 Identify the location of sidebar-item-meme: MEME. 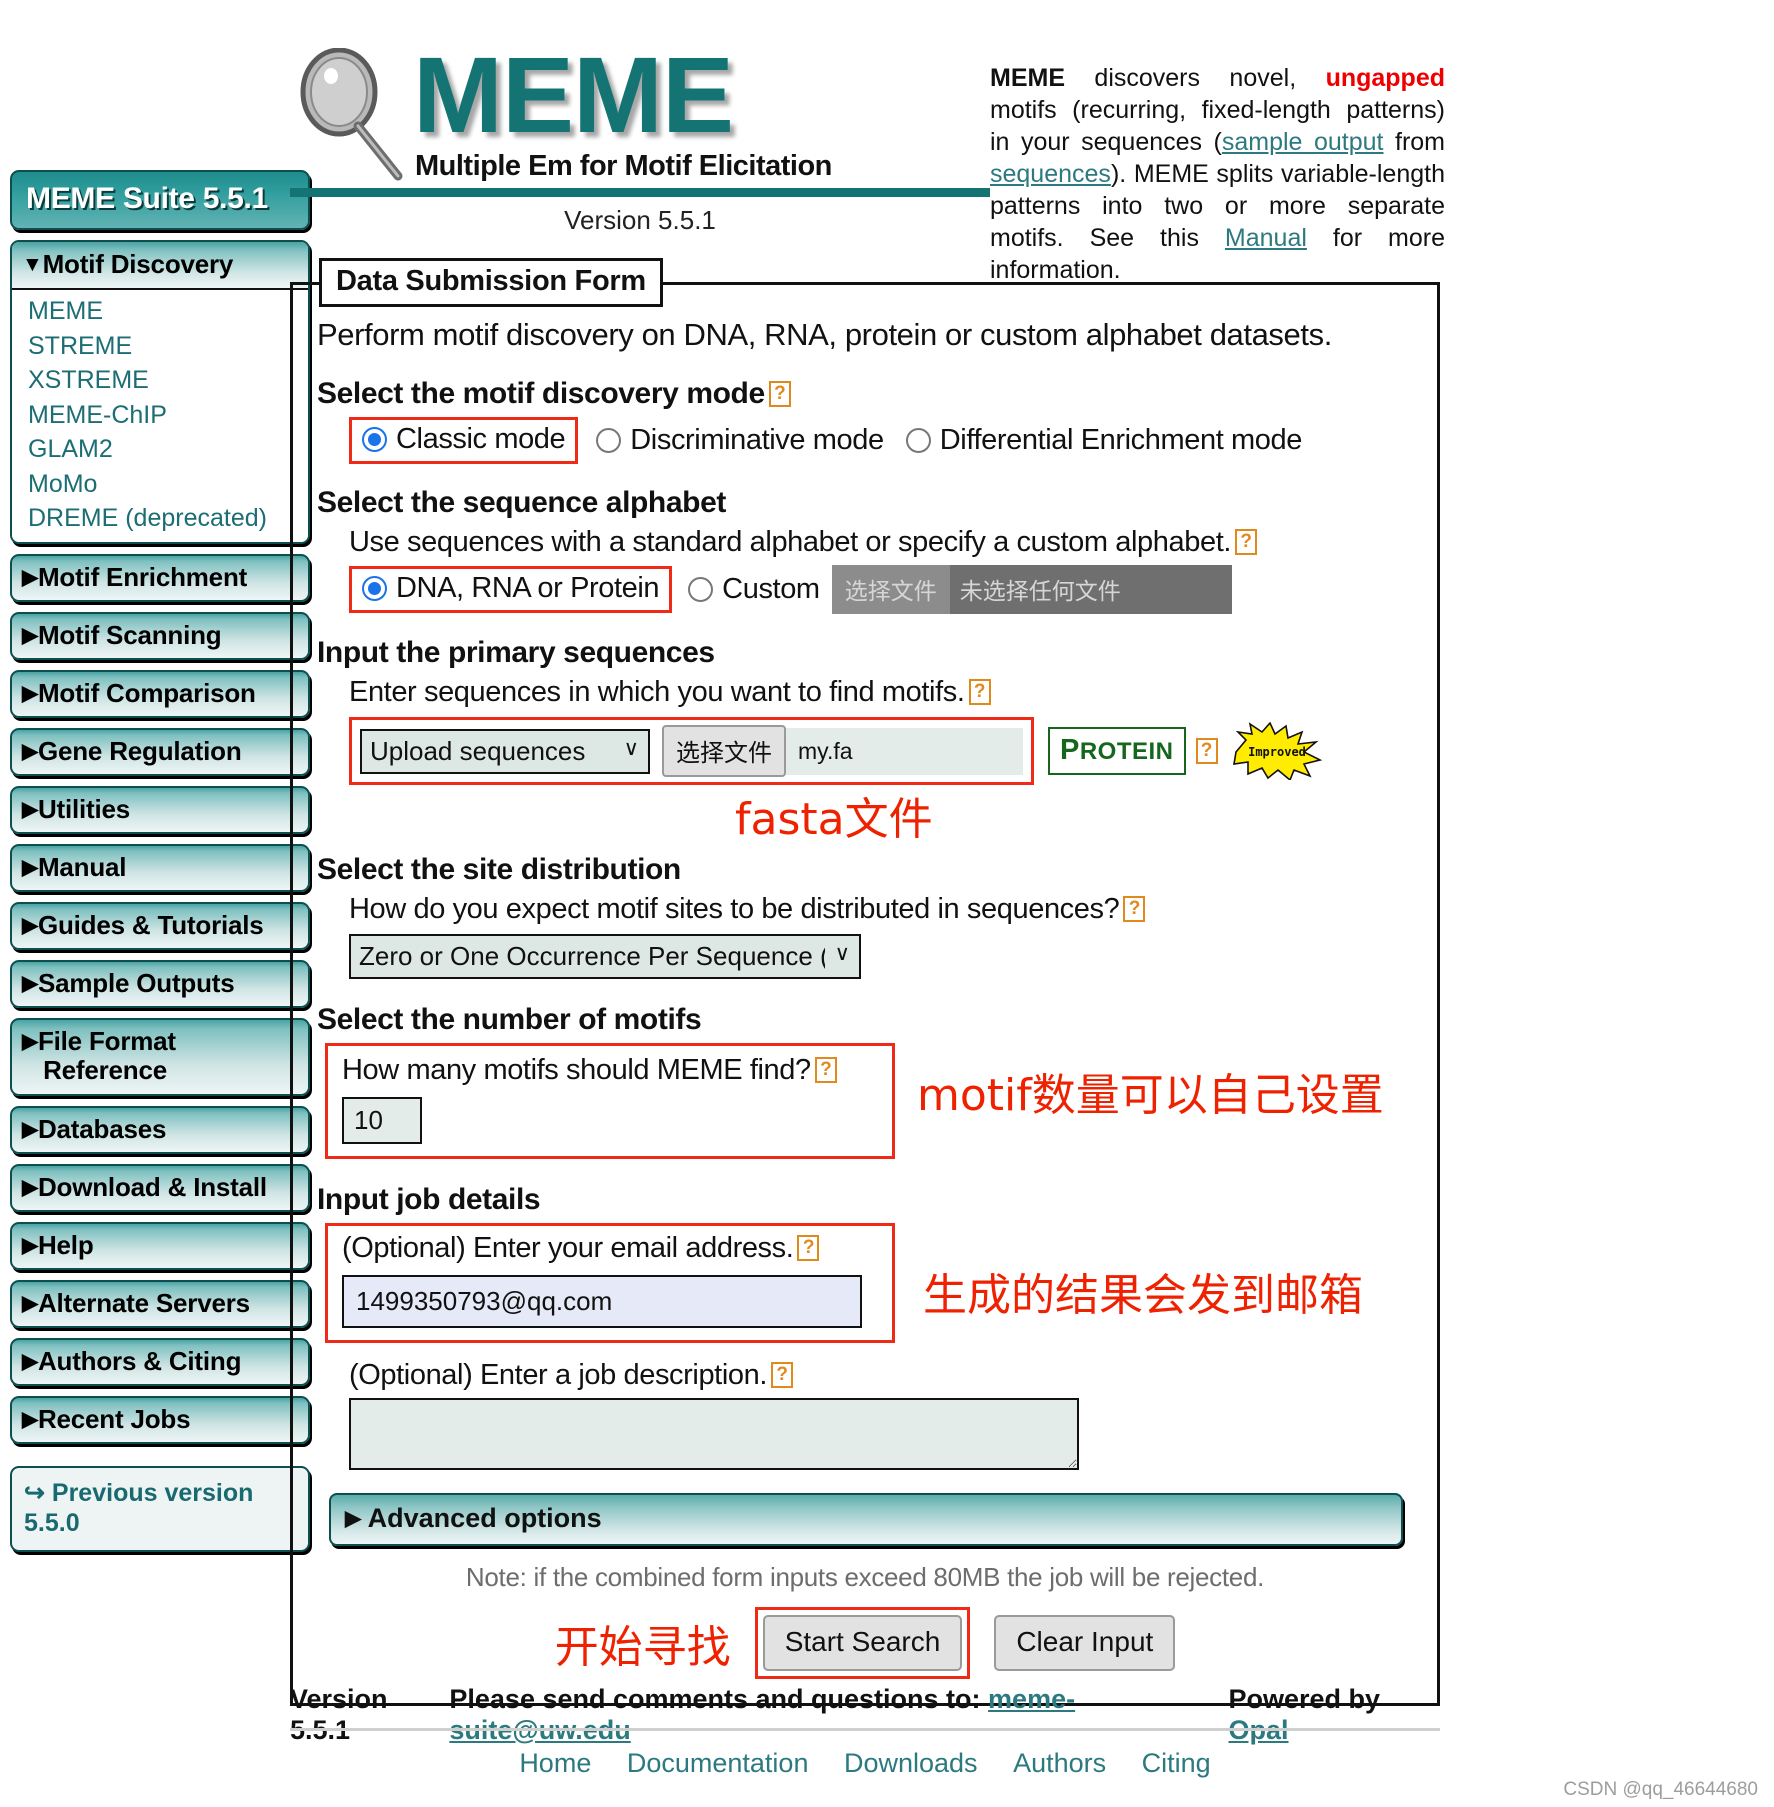
(160, 311).